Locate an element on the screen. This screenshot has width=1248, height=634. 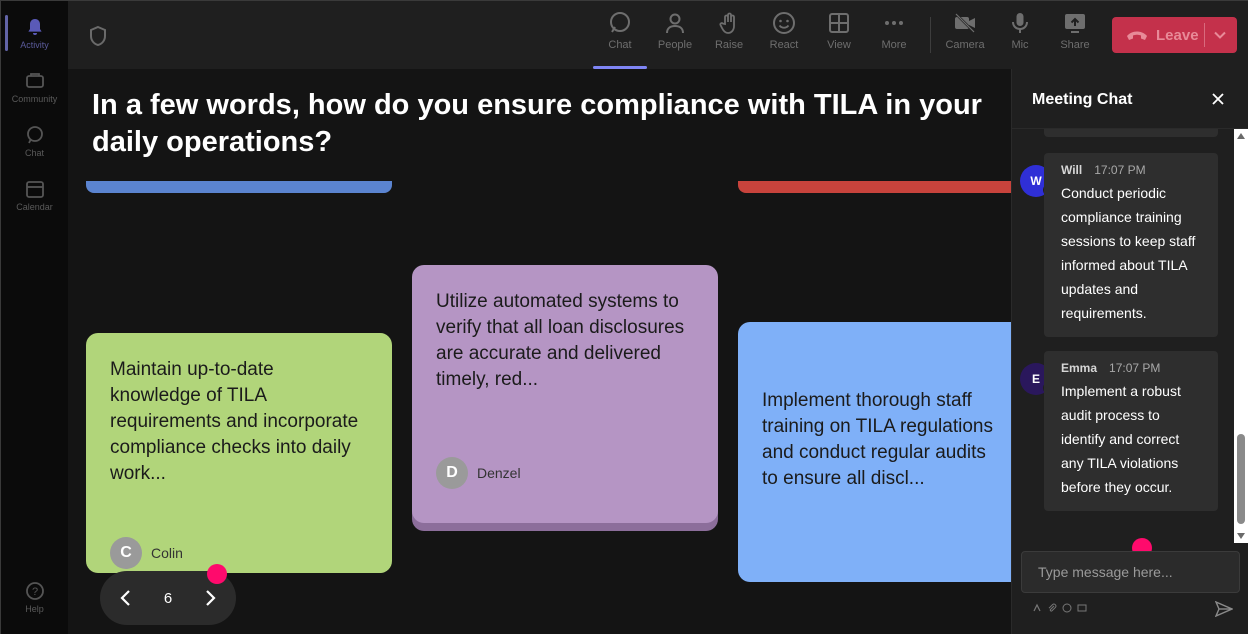
card-author: C Colin is located at coordinates (146, 553).